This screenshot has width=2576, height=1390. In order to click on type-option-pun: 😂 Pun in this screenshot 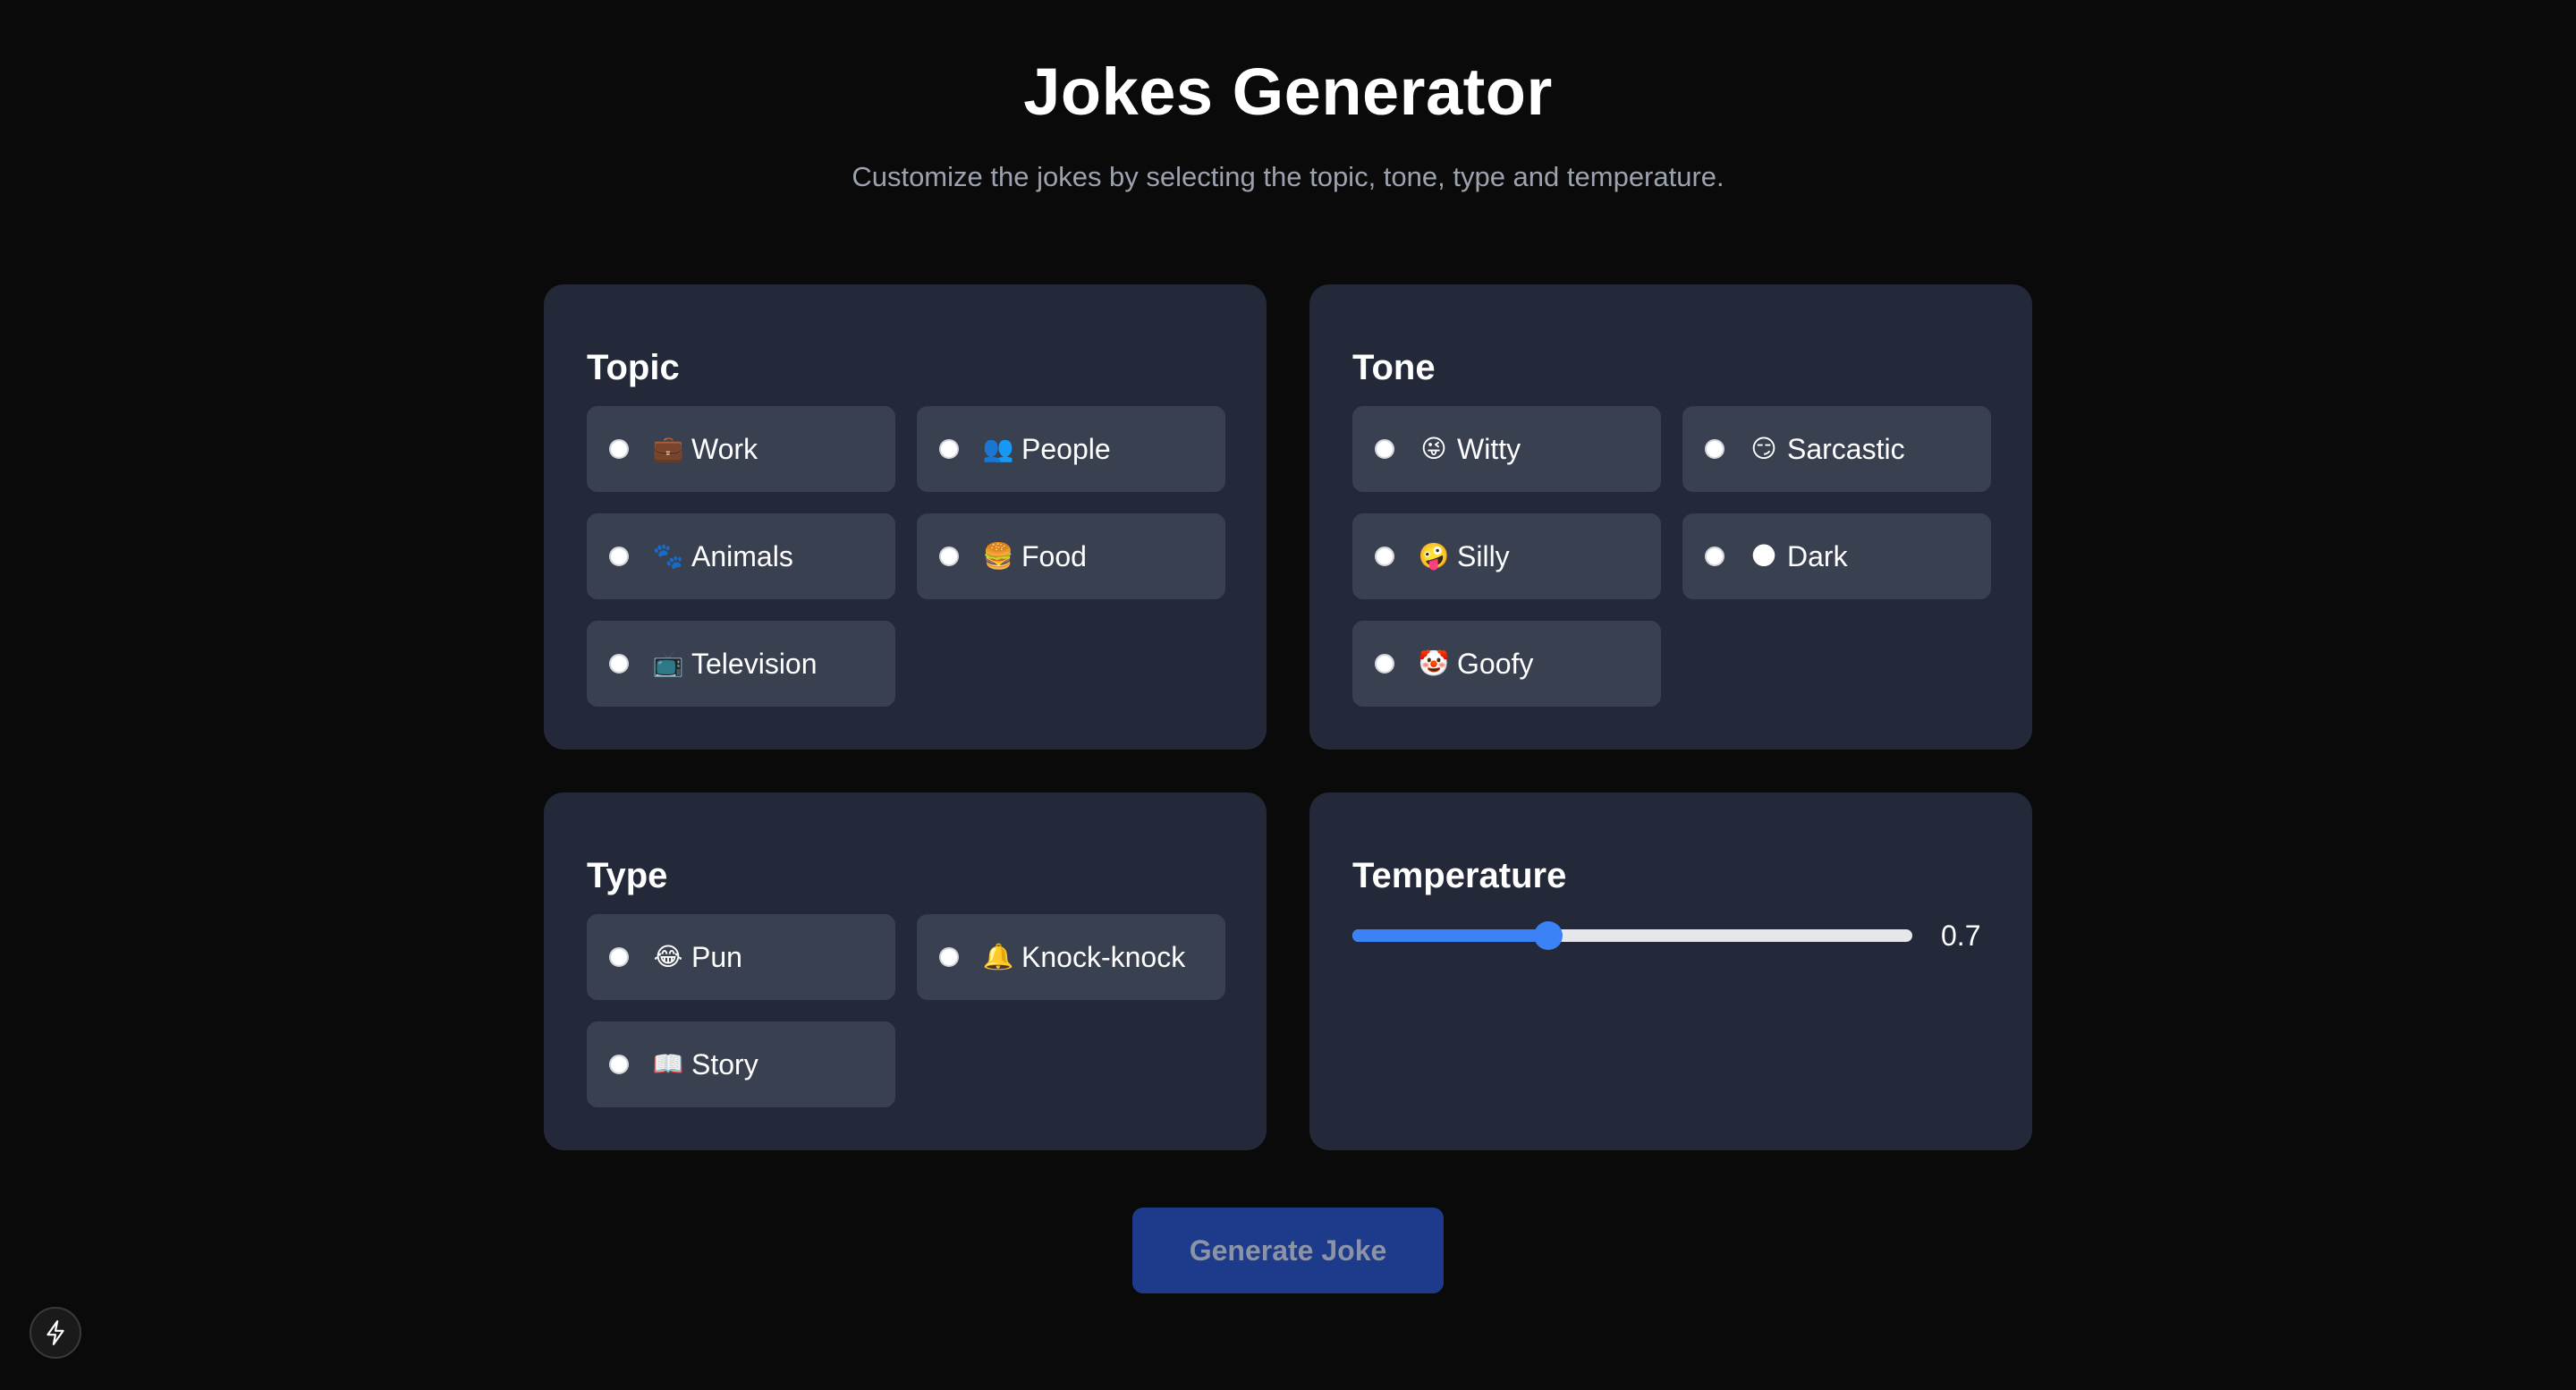, I will do `click(741, 957)`.